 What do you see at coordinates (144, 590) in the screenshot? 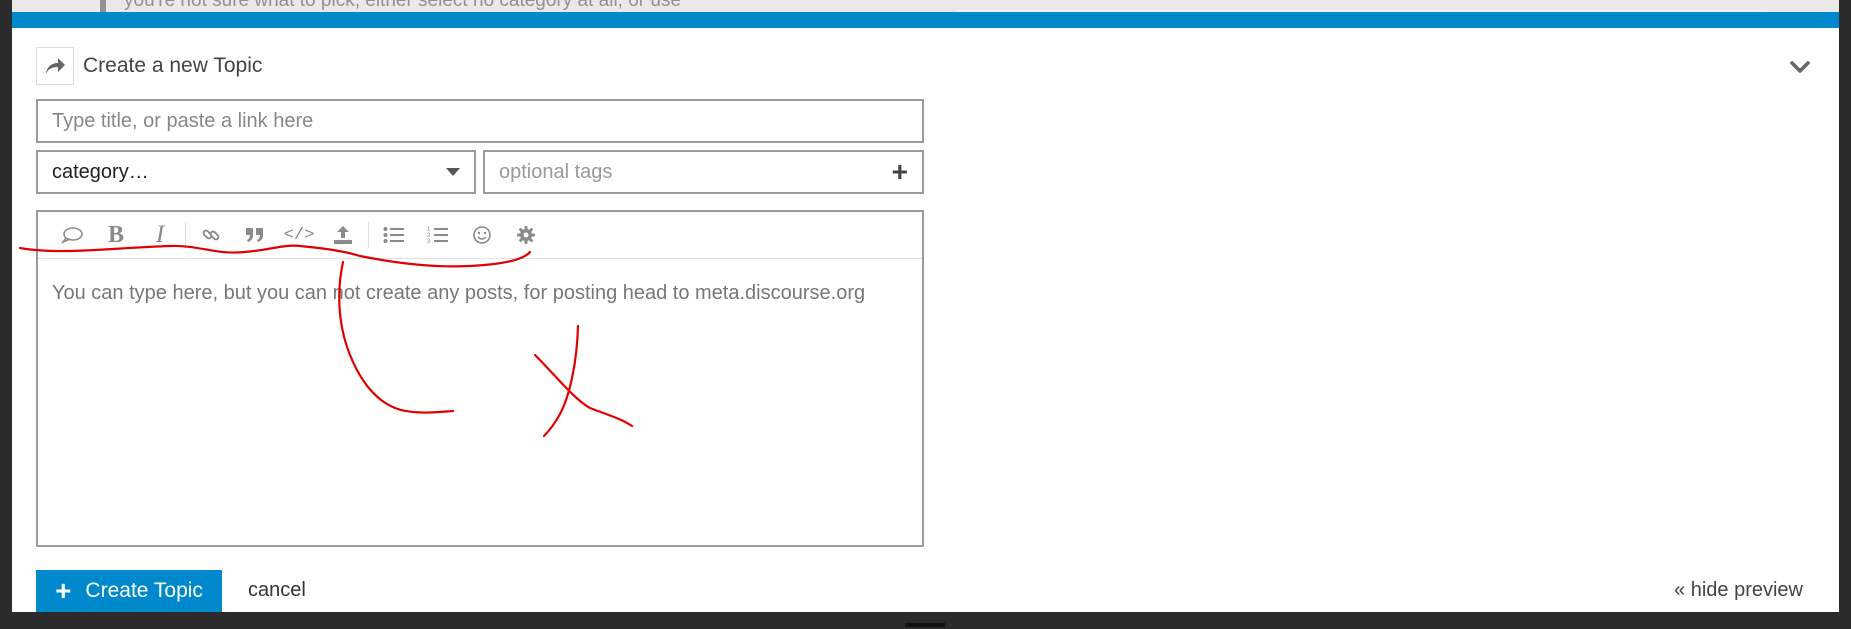
I see `create-topic-label: Create Topic` at bounding box center [144, 590].